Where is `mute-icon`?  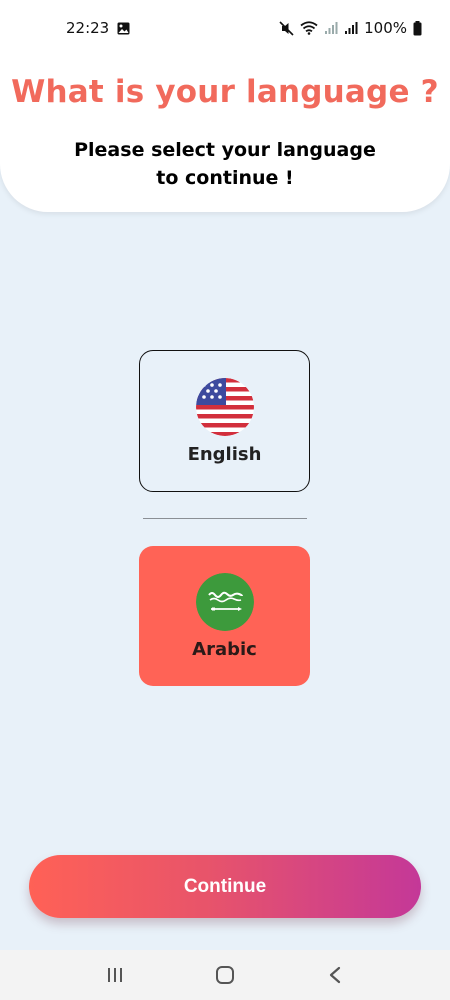 mute-icon is located at coordinates (286, 28).